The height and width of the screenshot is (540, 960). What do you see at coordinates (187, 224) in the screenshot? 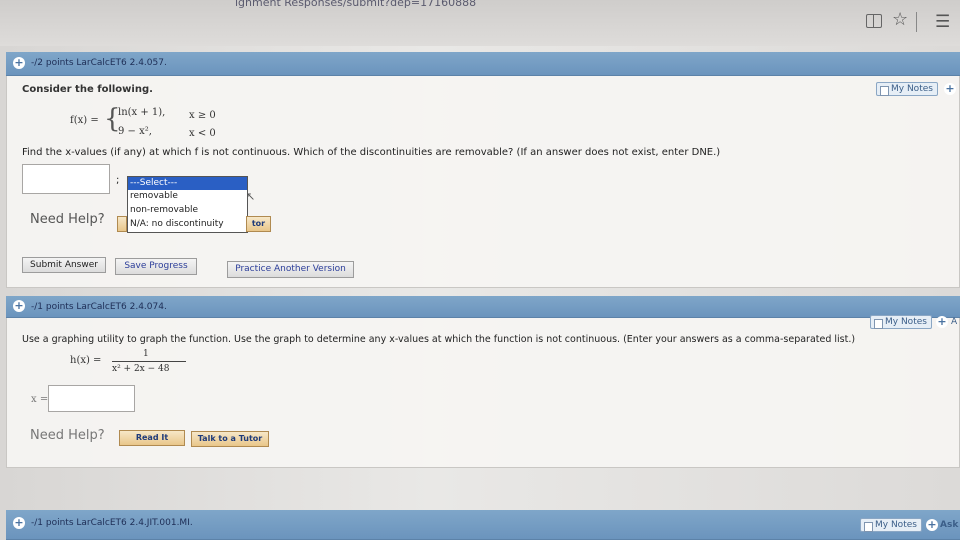
I see `select-option-no-discontinuity: N/A: no discontinuity` at bounding box center [187, 224].